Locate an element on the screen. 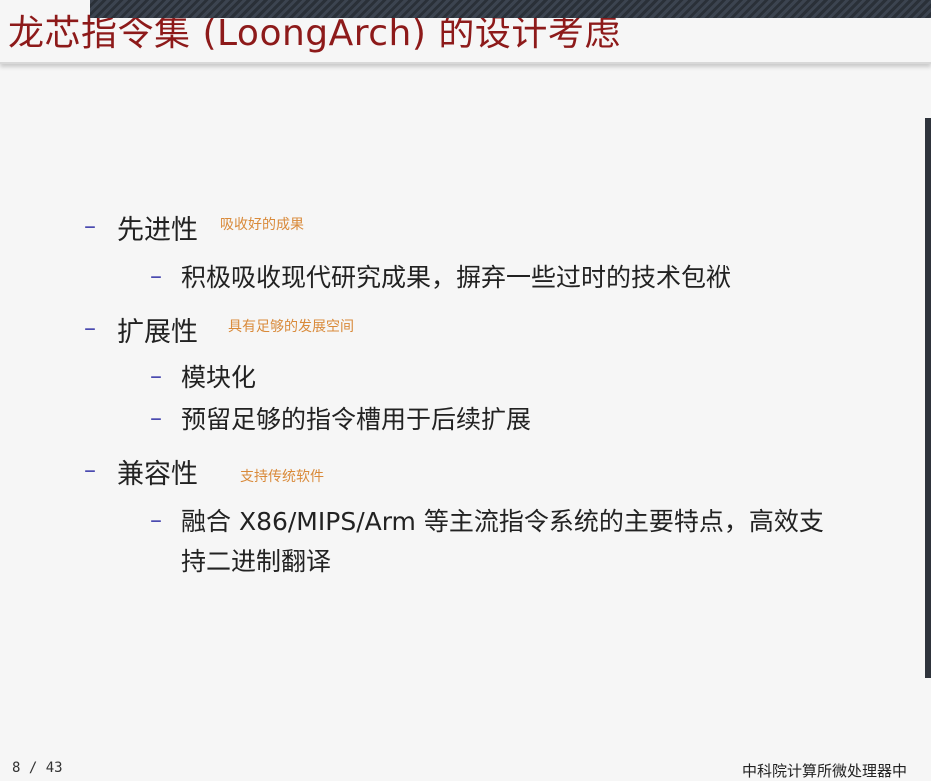  subbullet-text: 预留足够的指令槽用于后续扩展 is located at coordinates (356, 419).